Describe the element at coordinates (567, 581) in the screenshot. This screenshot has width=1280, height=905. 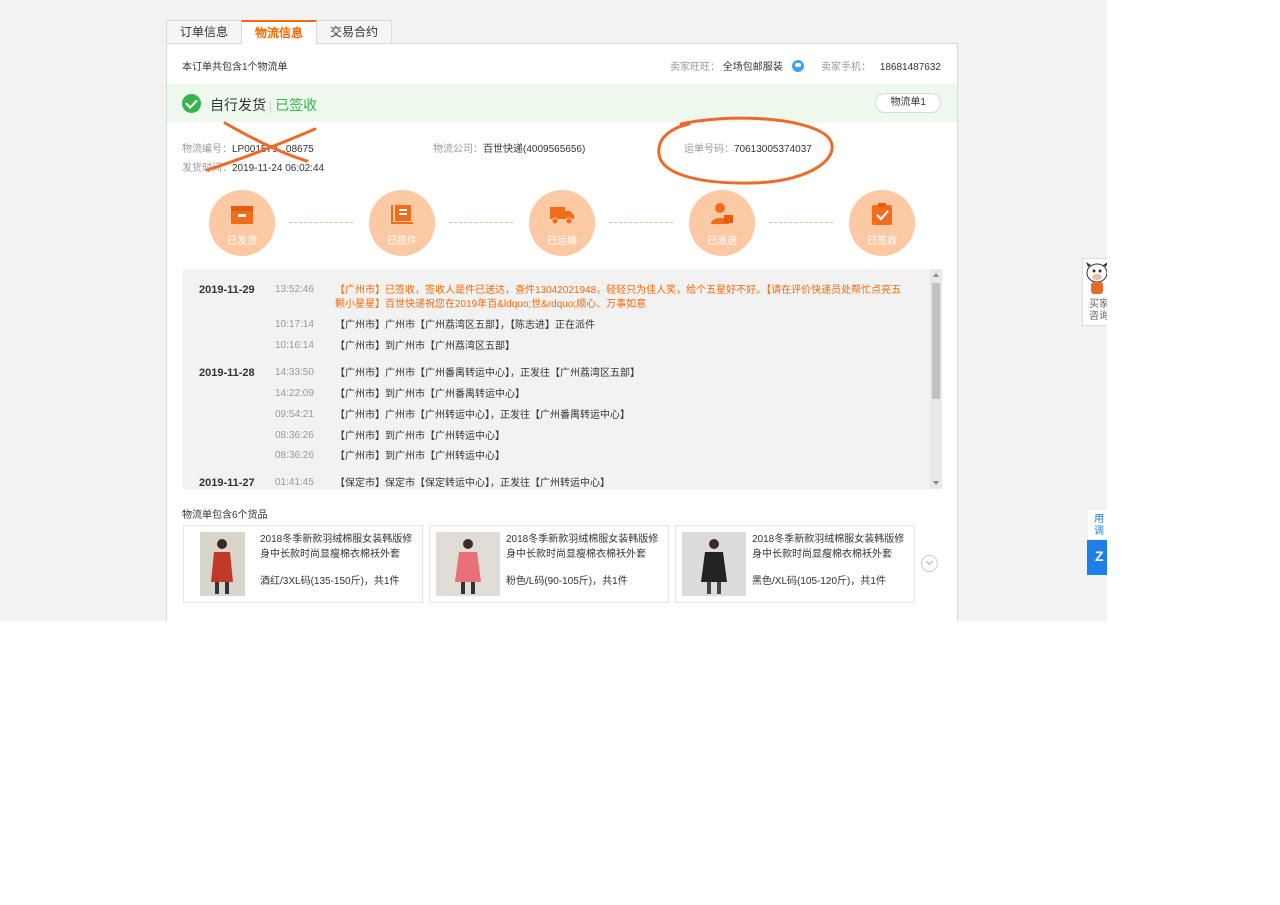
I see `product-spec: 粉色/L码(90-105斤)，共1件` at that location.